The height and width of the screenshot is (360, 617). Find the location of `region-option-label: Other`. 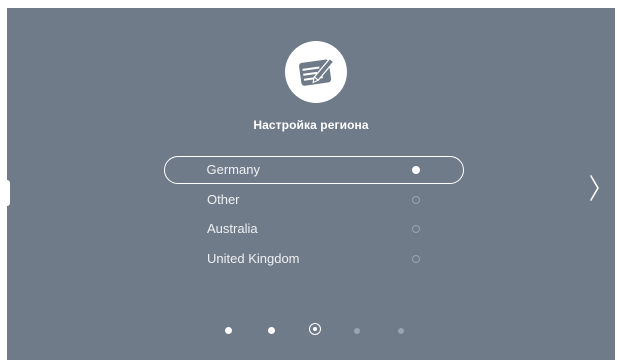

region-option-label: Other is located at coordinates (223, 199).